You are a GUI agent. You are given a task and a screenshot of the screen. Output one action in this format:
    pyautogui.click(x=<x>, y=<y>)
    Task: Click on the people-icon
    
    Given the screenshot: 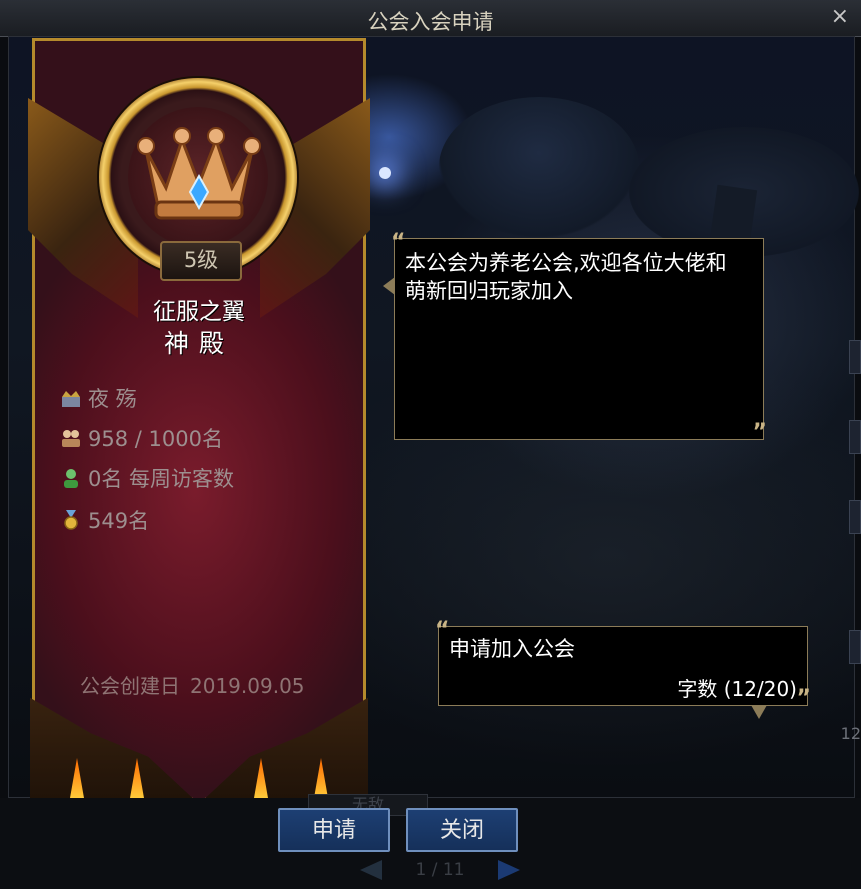 What is the action you would take?
    pyautogui.click(x=71, y=438)
    